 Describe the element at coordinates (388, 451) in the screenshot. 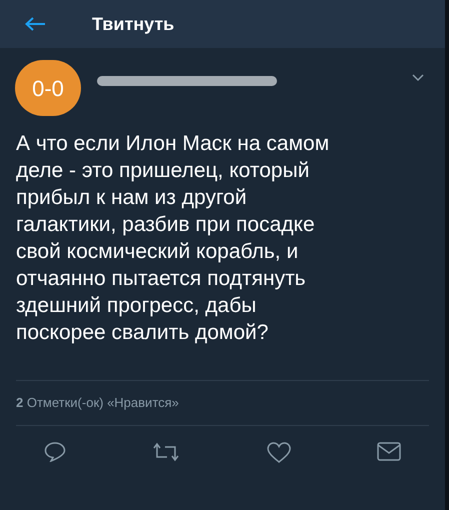

I see `mail-icon` at that location.